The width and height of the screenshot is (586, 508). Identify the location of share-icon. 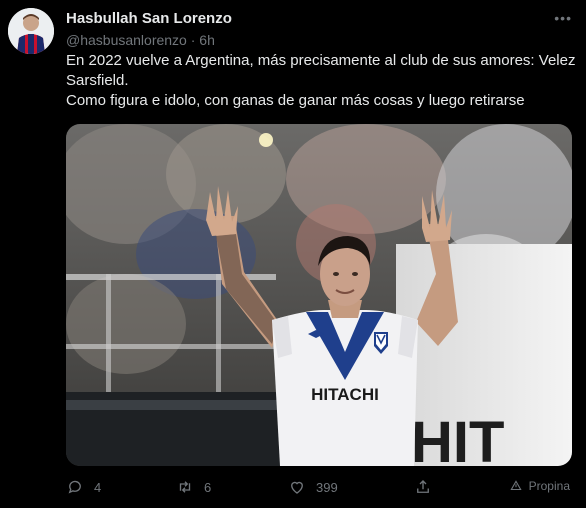
(423, 486).